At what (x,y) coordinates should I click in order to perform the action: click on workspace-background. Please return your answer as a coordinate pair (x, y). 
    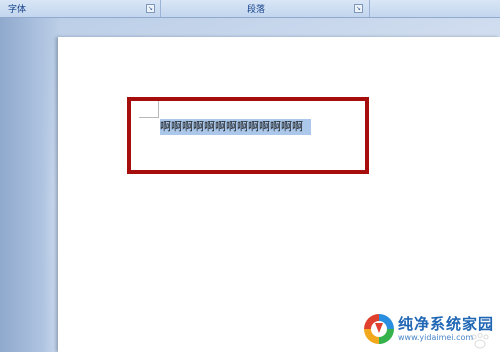
    Looking at the image, I should click on (30, 185).